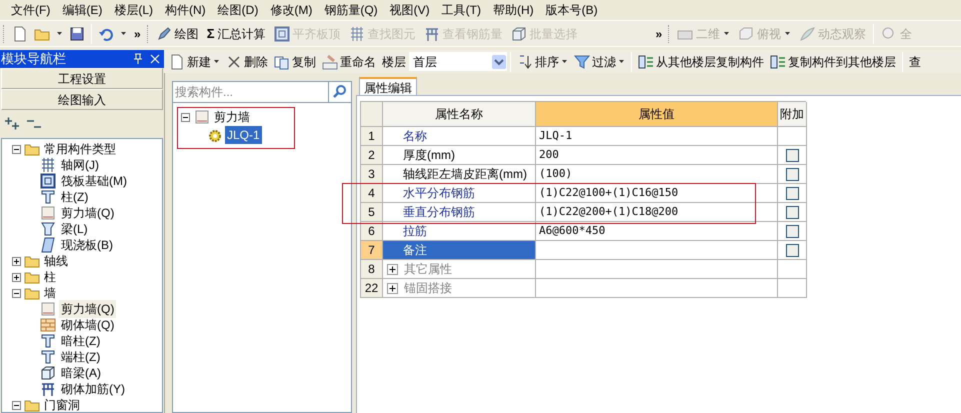  What do you see at coordinates (82, 10) in the screenshot?
I see `menu-item: 编辑(E)` at bounding box center [82, 10].